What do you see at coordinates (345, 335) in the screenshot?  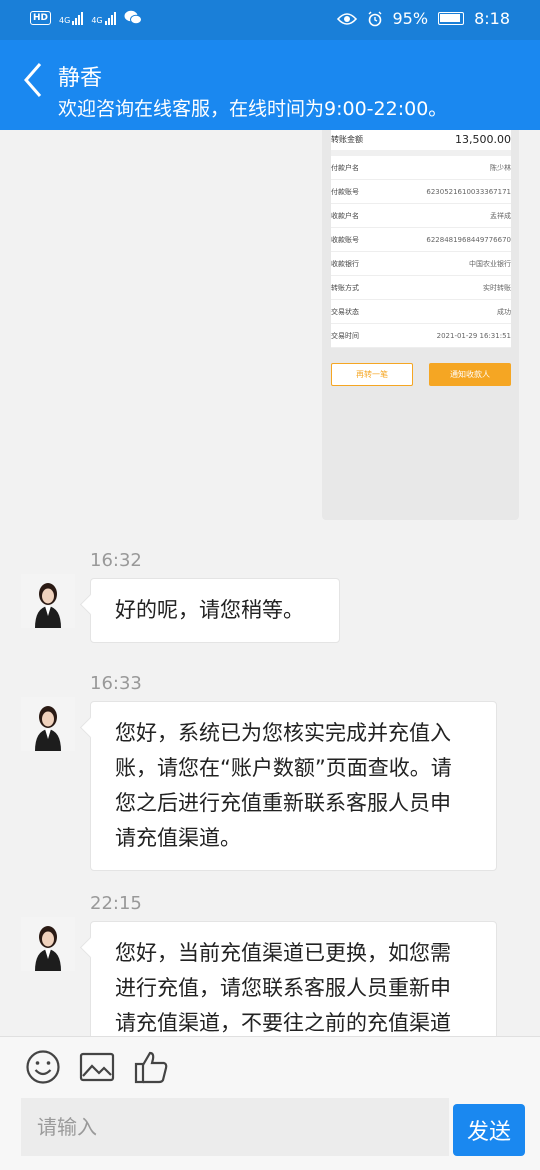 I see `receipt-row-label: 交易时间` at bounding box center [345, 335].